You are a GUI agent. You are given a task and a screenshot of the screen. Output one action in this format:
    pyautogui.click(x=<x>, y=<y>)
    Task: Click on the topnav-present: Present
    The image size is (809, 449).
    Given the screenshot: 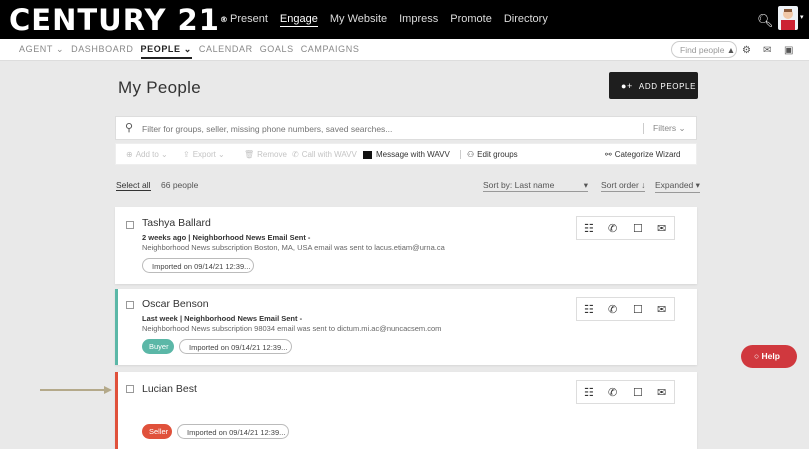 What is the action you would take?
    pyautogui.click(x=249, y=20)
    